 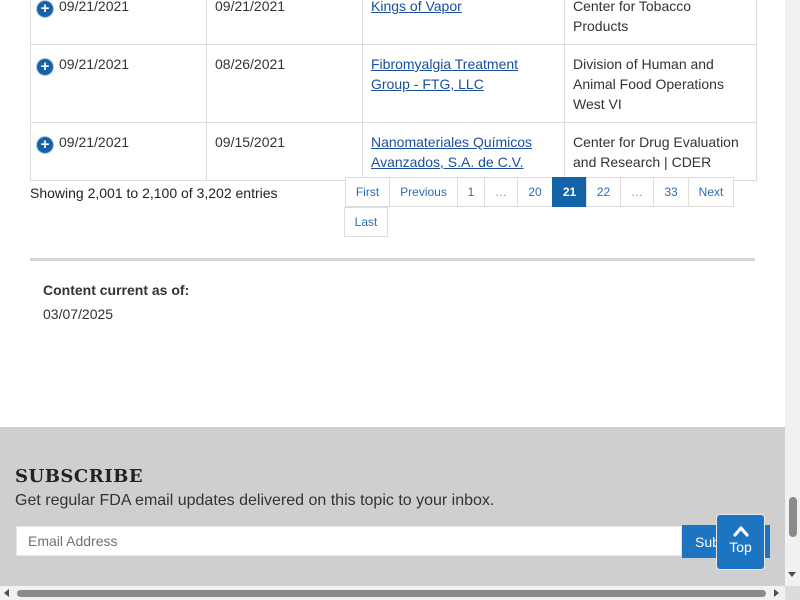 What do you see at coordinates (535, 192) in the screenshot?
I see `pagination-page-button: 20` at bounding box center [535, 192].